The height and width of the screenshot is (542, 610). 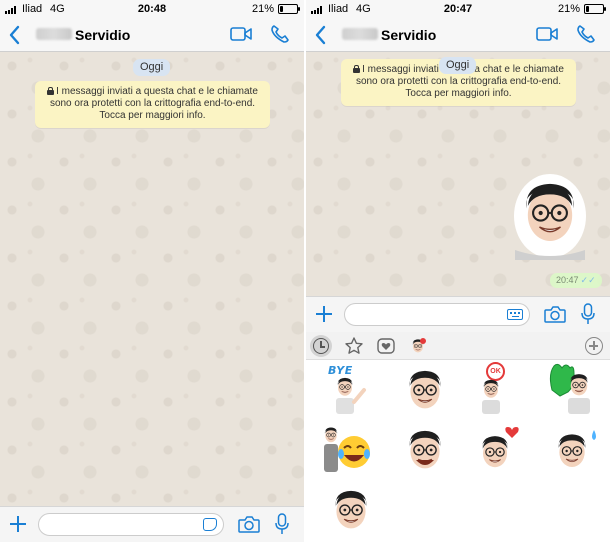 What do you see at coordinates (567, 280) in the screenshot?
I see `message-time: 20:47` at bounding box center [567, 280].